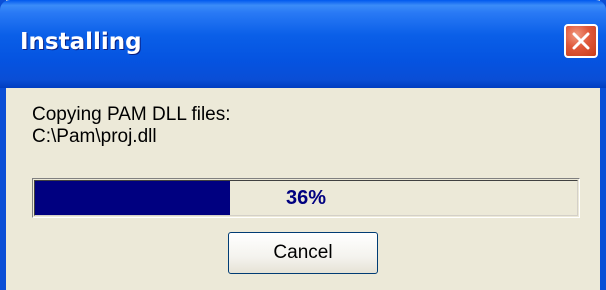  I want to click on progress-track: 36%, so click(306, 198).